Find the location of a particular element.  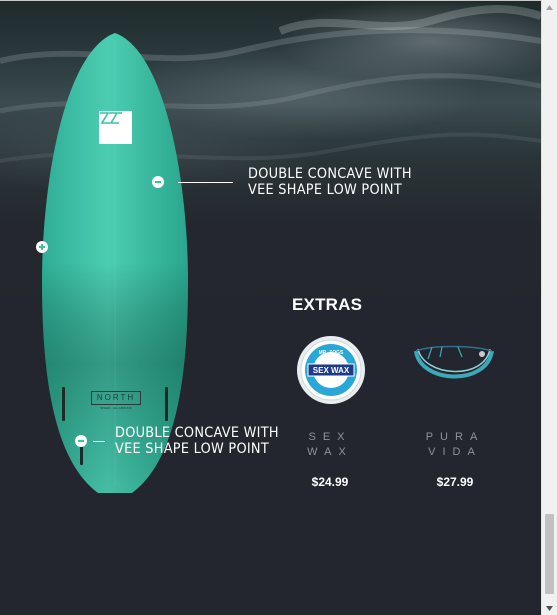

extra-name-sexwax: SEX WAX is located at coordinates (330, 445).